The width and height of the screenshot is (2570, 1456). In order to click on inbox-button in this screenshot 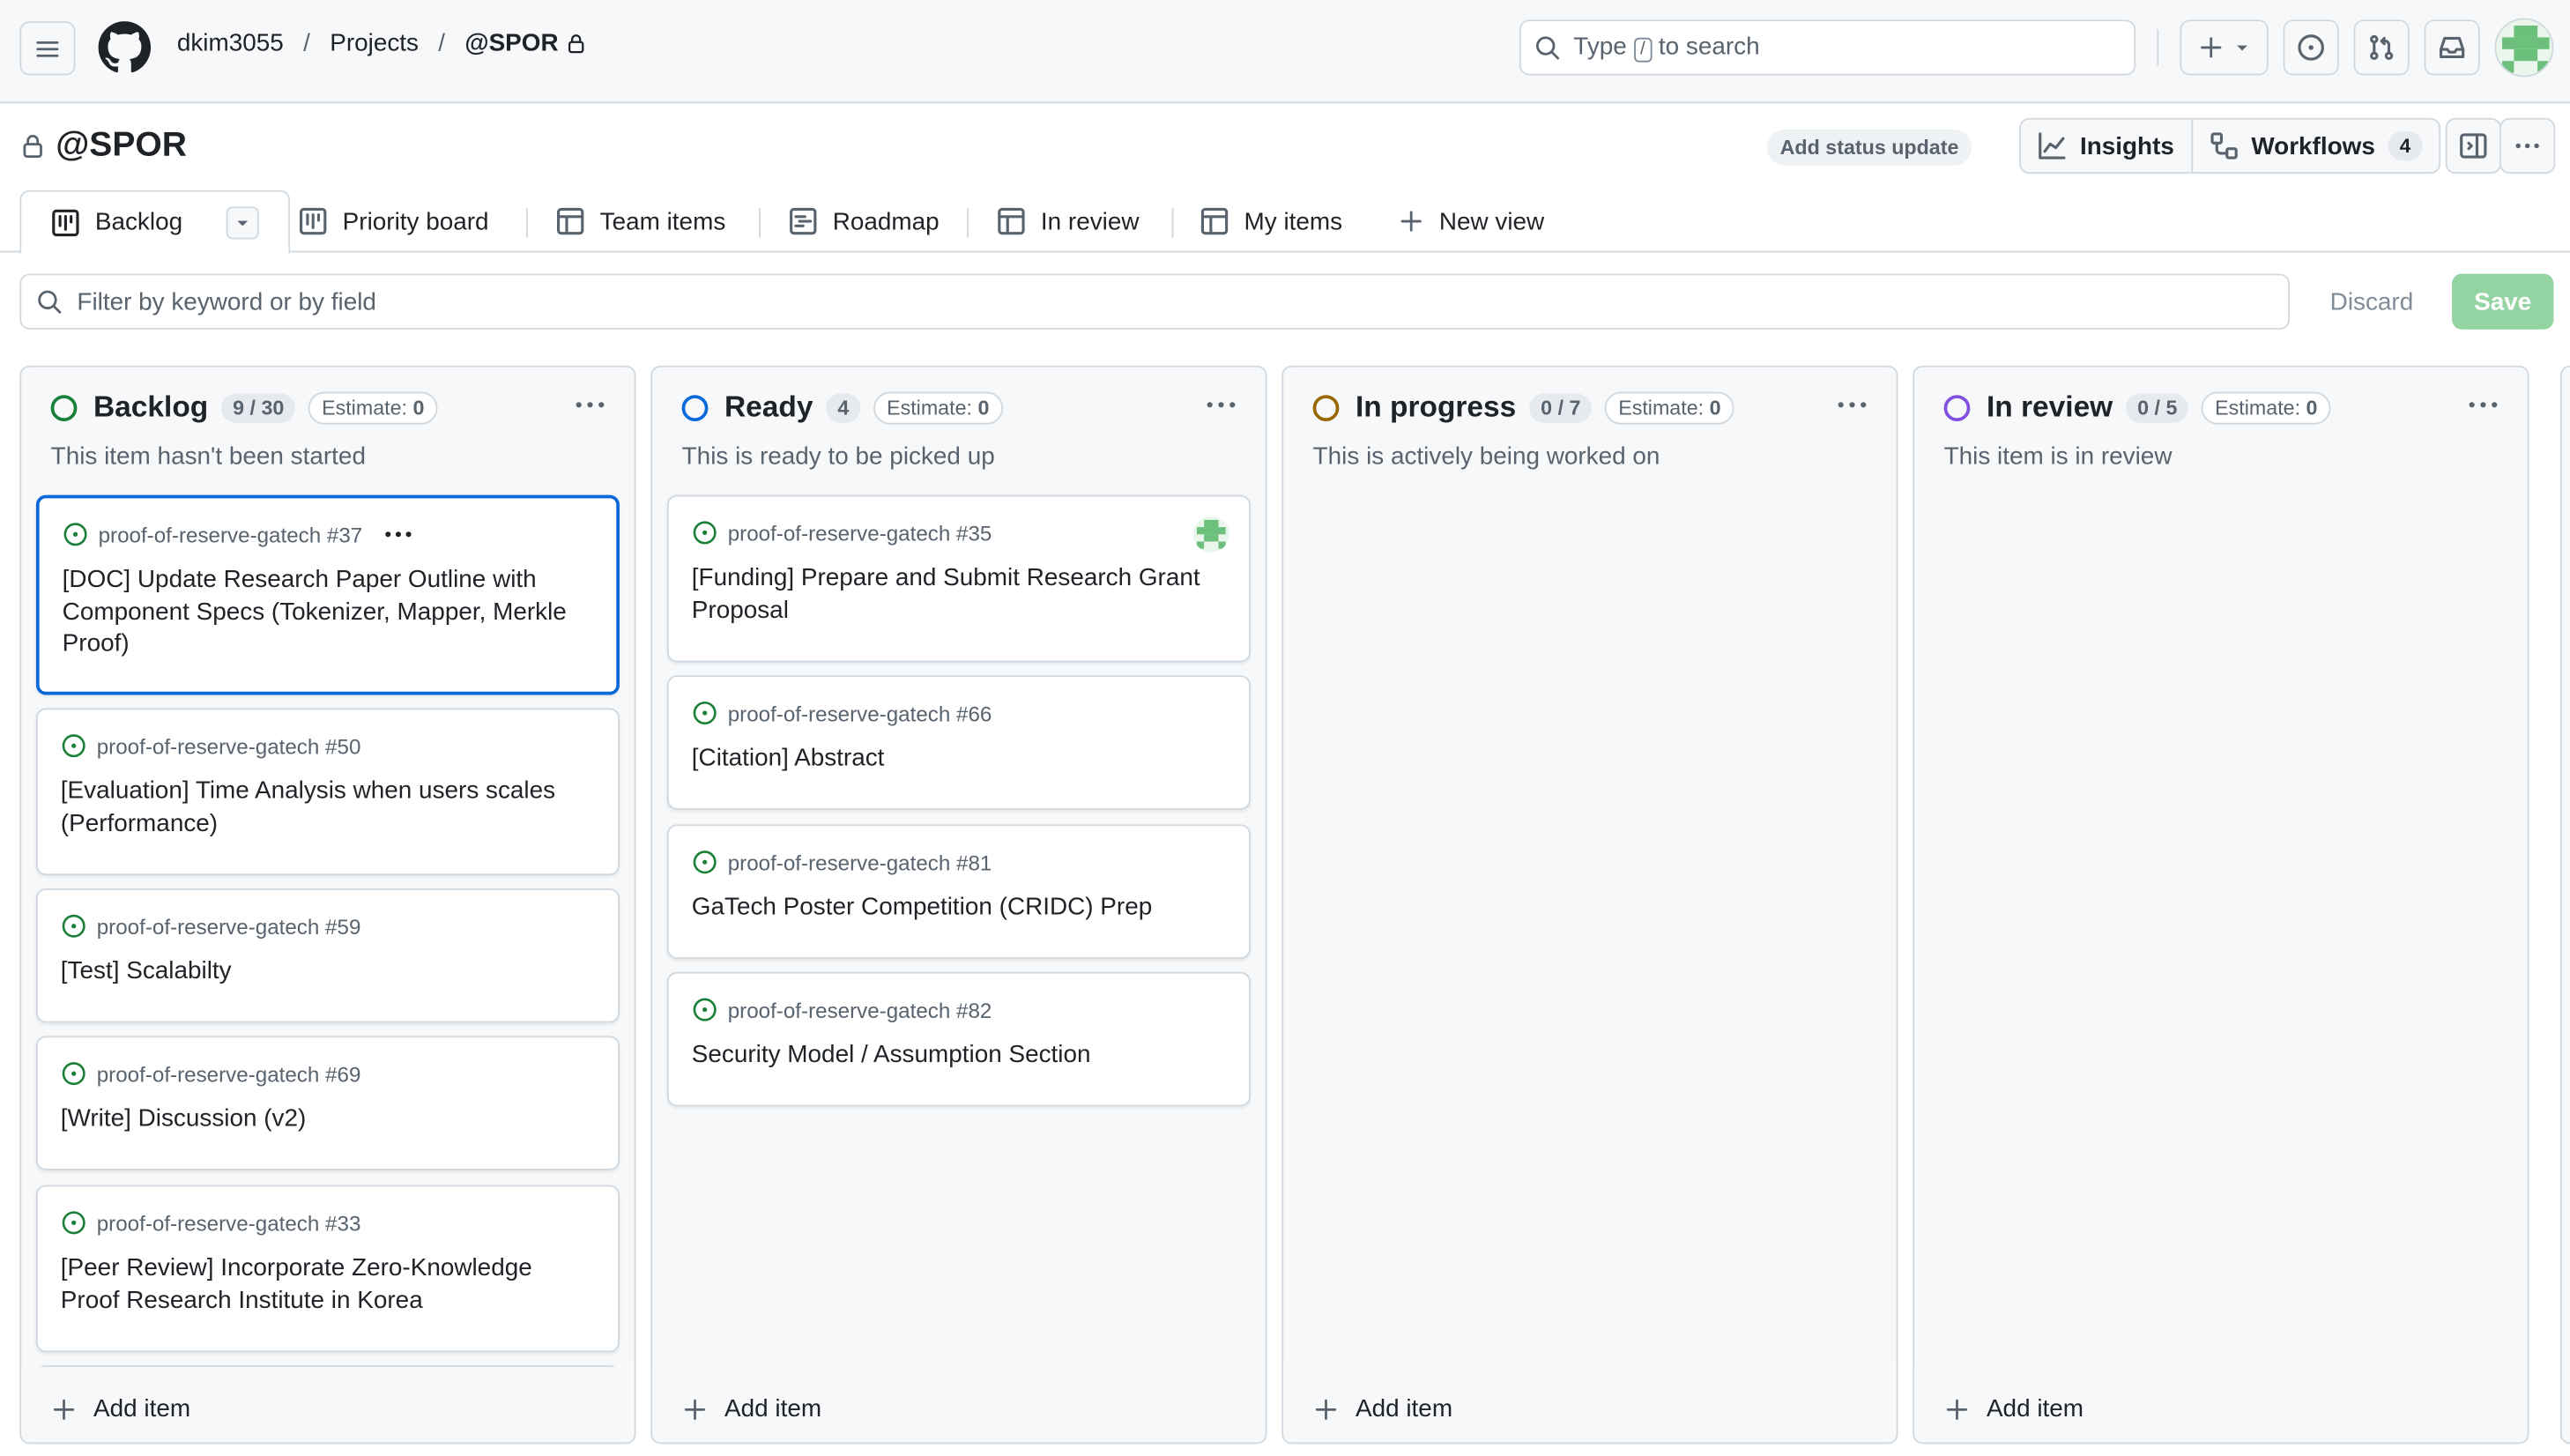, I will do `click(2452, 47)`.